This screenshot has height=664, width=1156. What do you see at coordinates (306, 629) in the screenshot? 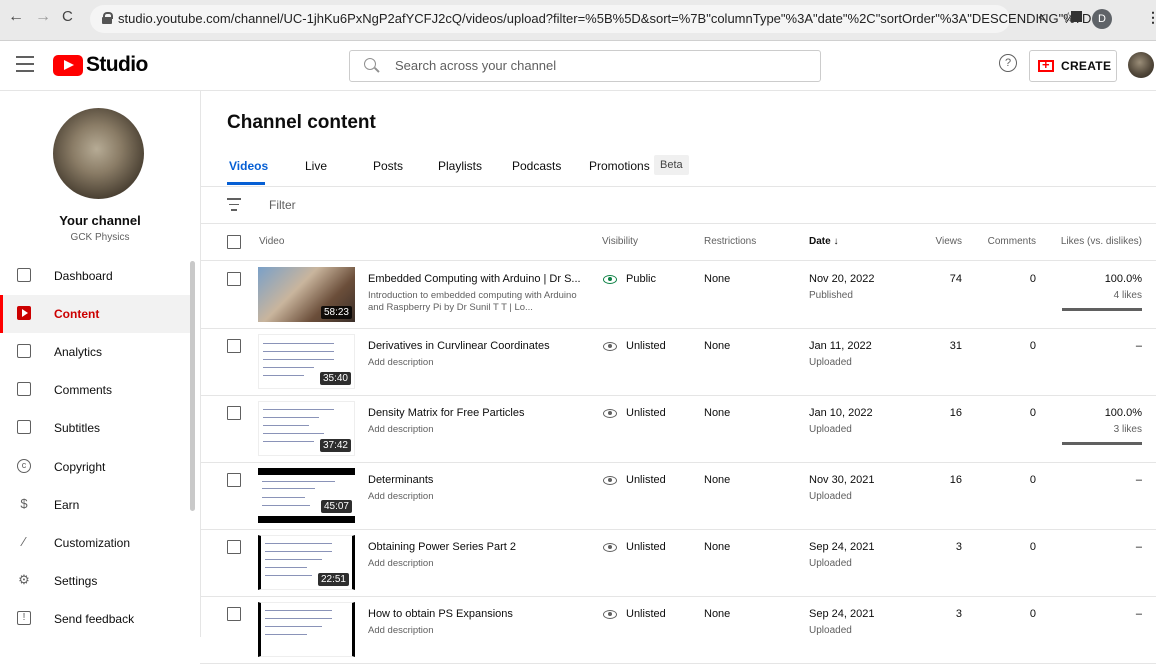
I see `video-thumbnail` at bounding box center [306, 629].